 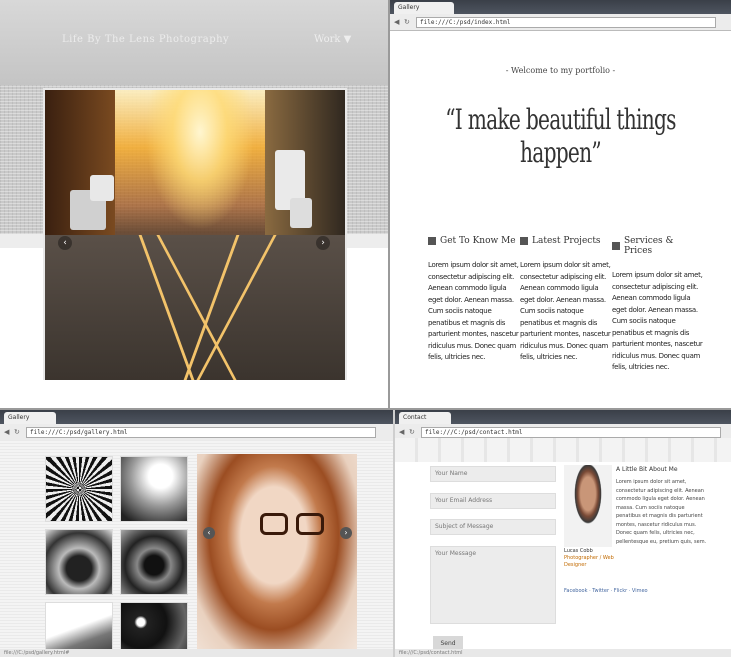 What do you see at coordinates (195, 307) in the screenshot?
I see `tram-tracks` at bounding box center [195, 307].